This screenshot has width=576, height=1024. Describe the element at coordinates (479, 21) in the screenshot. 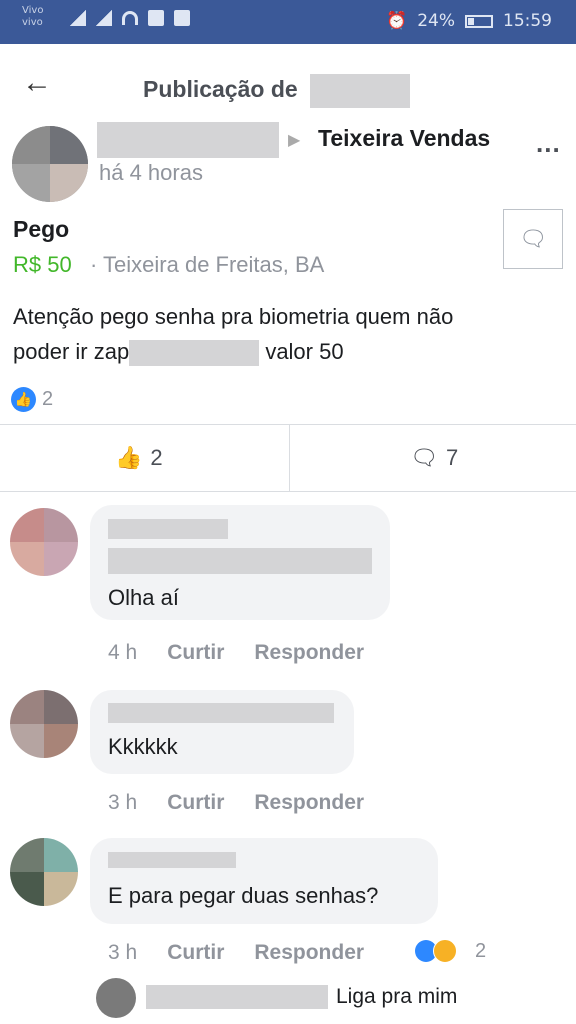

I see `battery-icon` at that location.